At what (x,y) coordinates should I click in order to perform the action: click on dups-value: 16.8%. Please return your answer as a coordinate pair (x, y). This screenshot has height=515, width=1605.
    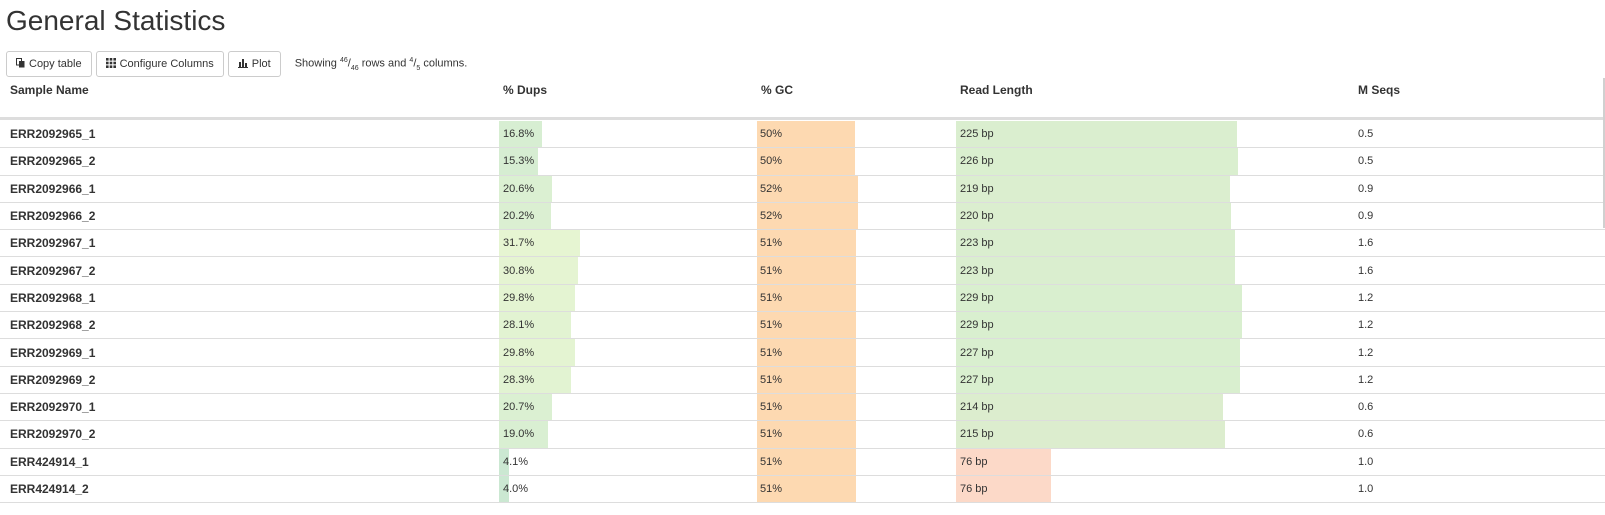
    Looking at the image, I should click on (519, 134).